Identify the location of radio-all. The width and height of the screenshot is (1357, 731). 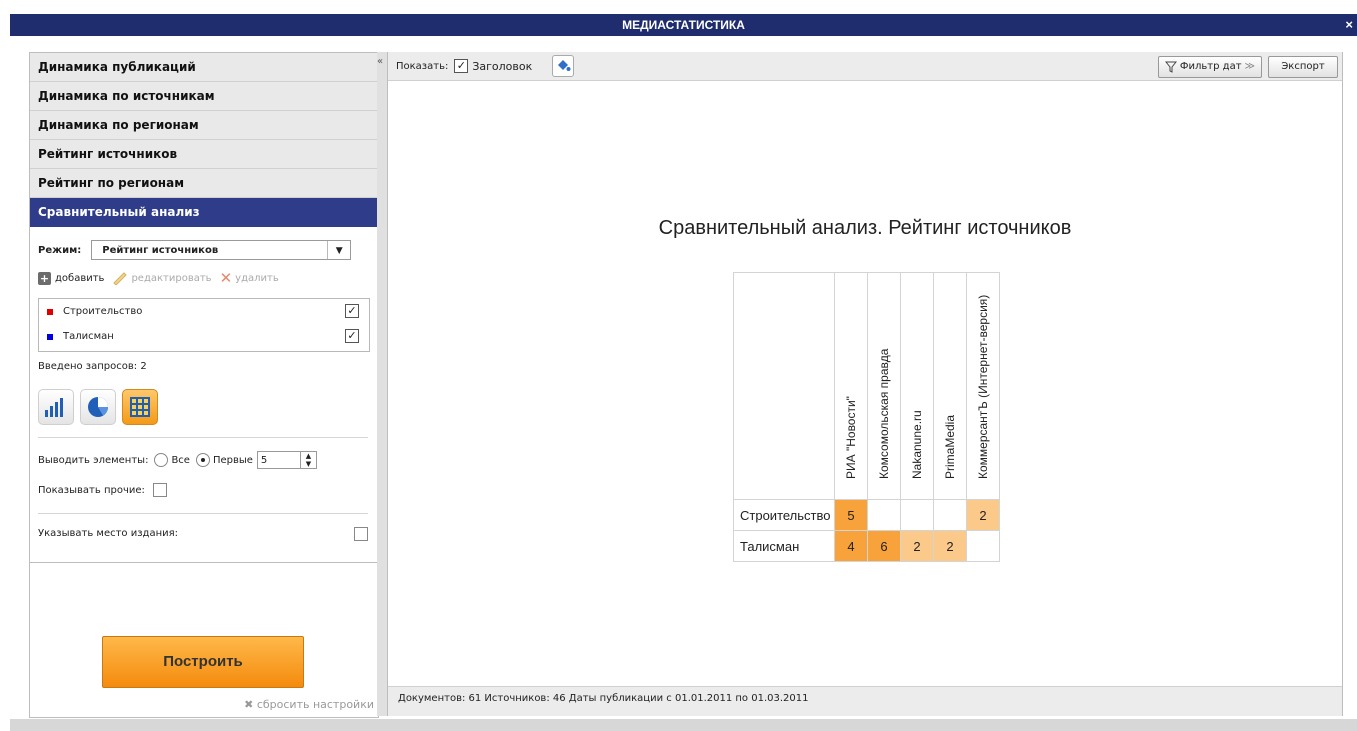
(161, 460).